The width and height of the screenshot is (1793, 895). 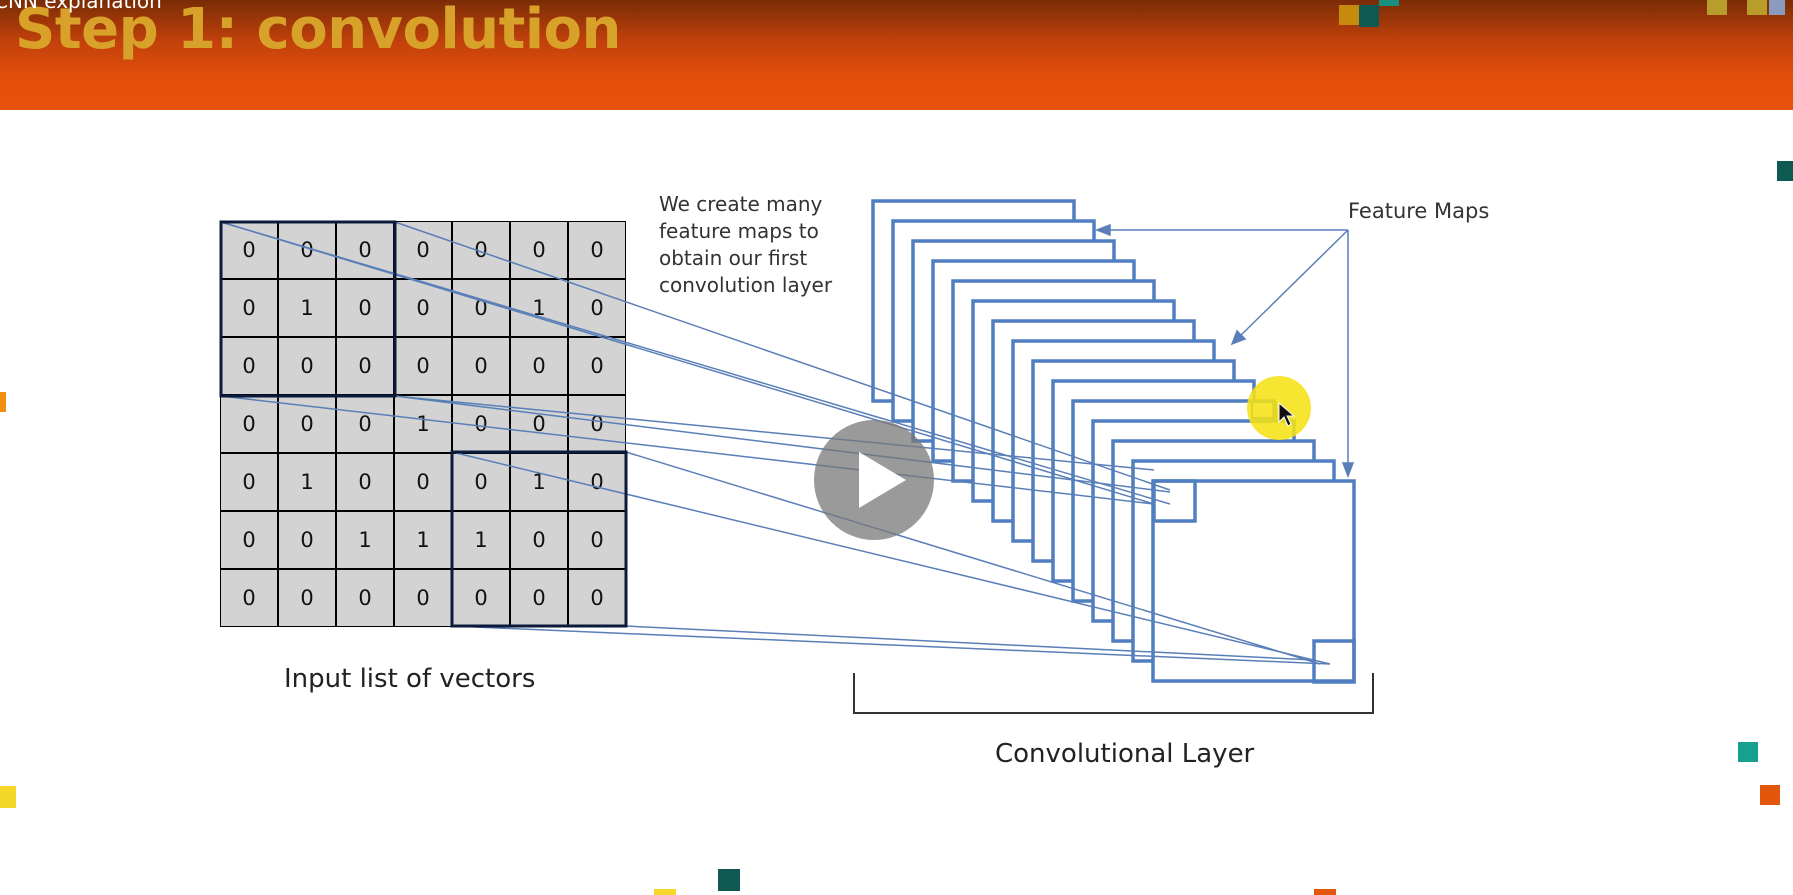 I want to click on play-icon, so click(x=882, y=480).